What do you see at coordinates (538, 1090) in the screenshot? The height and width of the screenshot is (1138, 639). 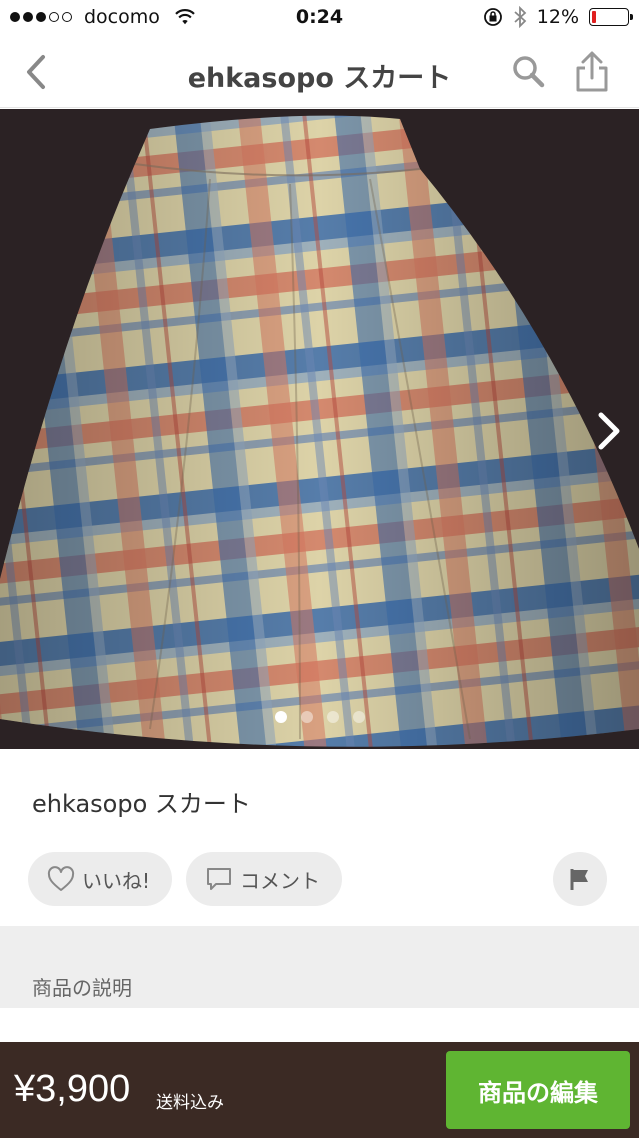 I see `edit-item-button: 商品の編集` at bounding box center [538, 1090].